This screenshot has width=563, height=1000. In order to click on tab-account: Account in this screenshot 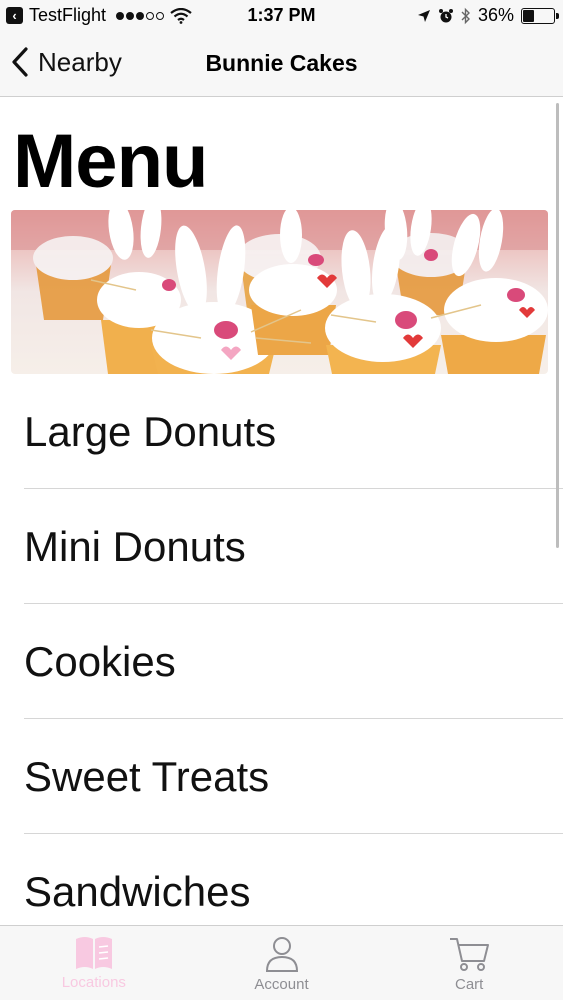, I will do `click(282, 963)`.